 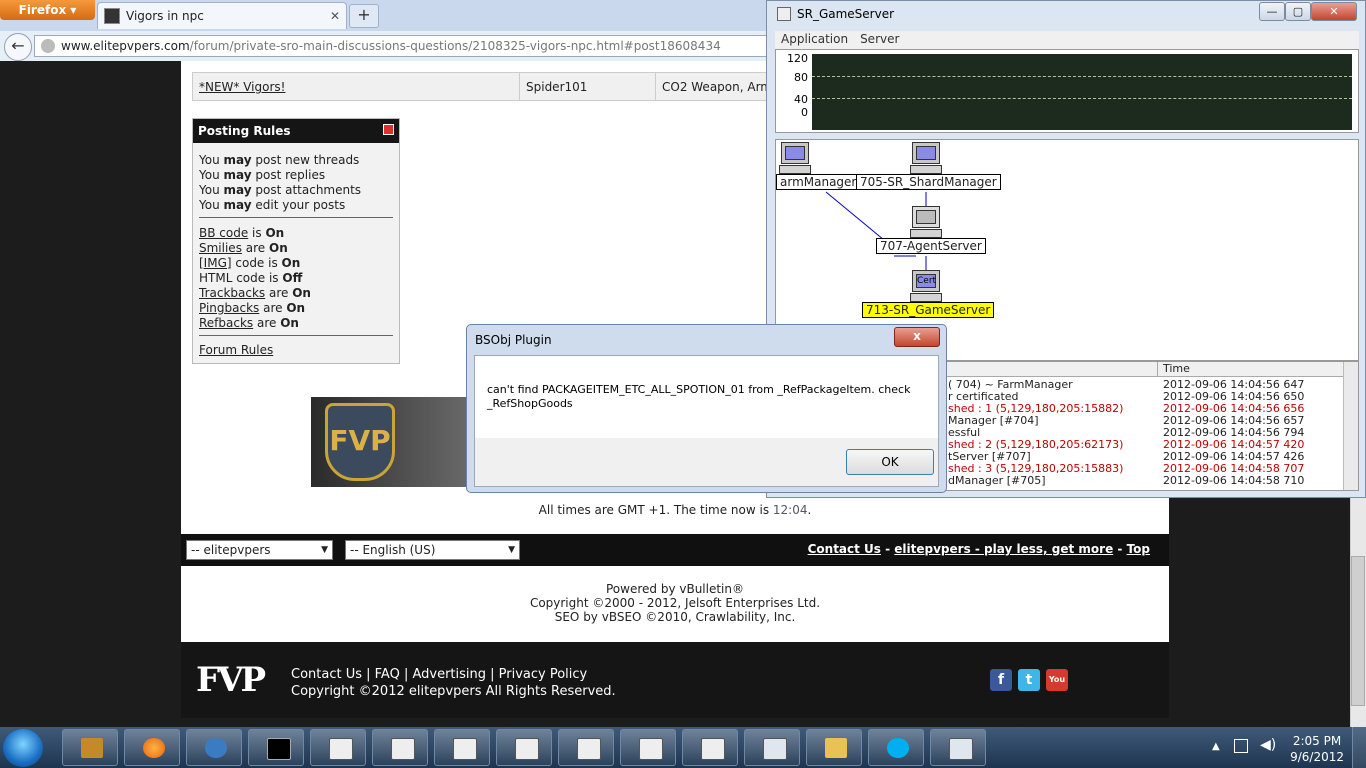 I want to click on log-time-header: Time, so click(x=1176, y=368).